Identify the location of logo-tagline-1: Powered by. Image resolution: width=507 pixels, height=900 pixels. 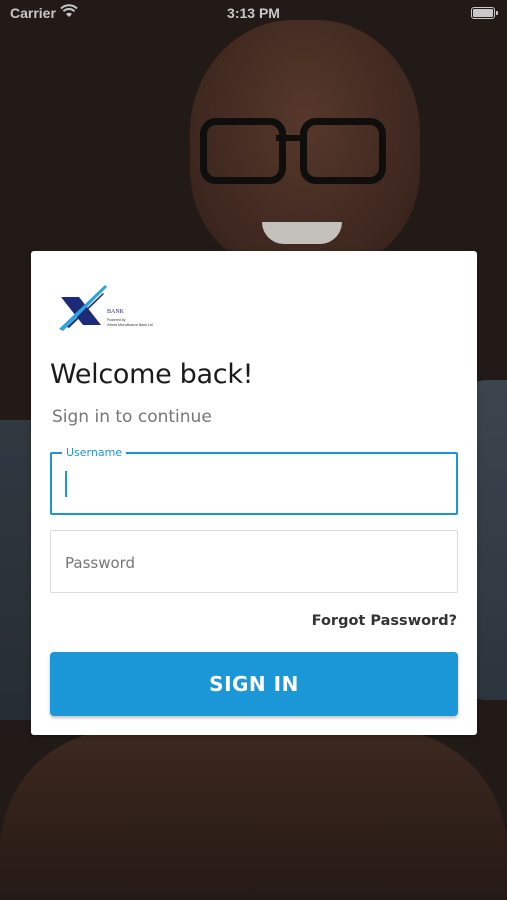
(116, 320).